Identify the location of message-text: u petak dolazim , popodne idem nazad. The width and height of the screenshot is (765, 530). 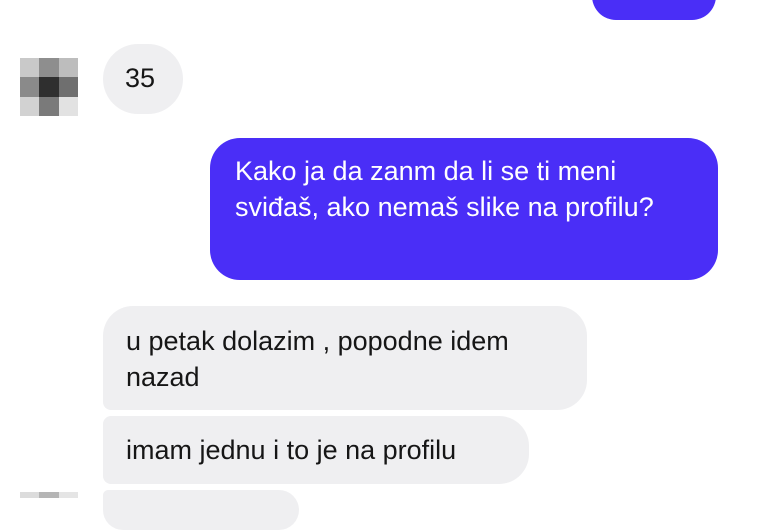
(317, 359).